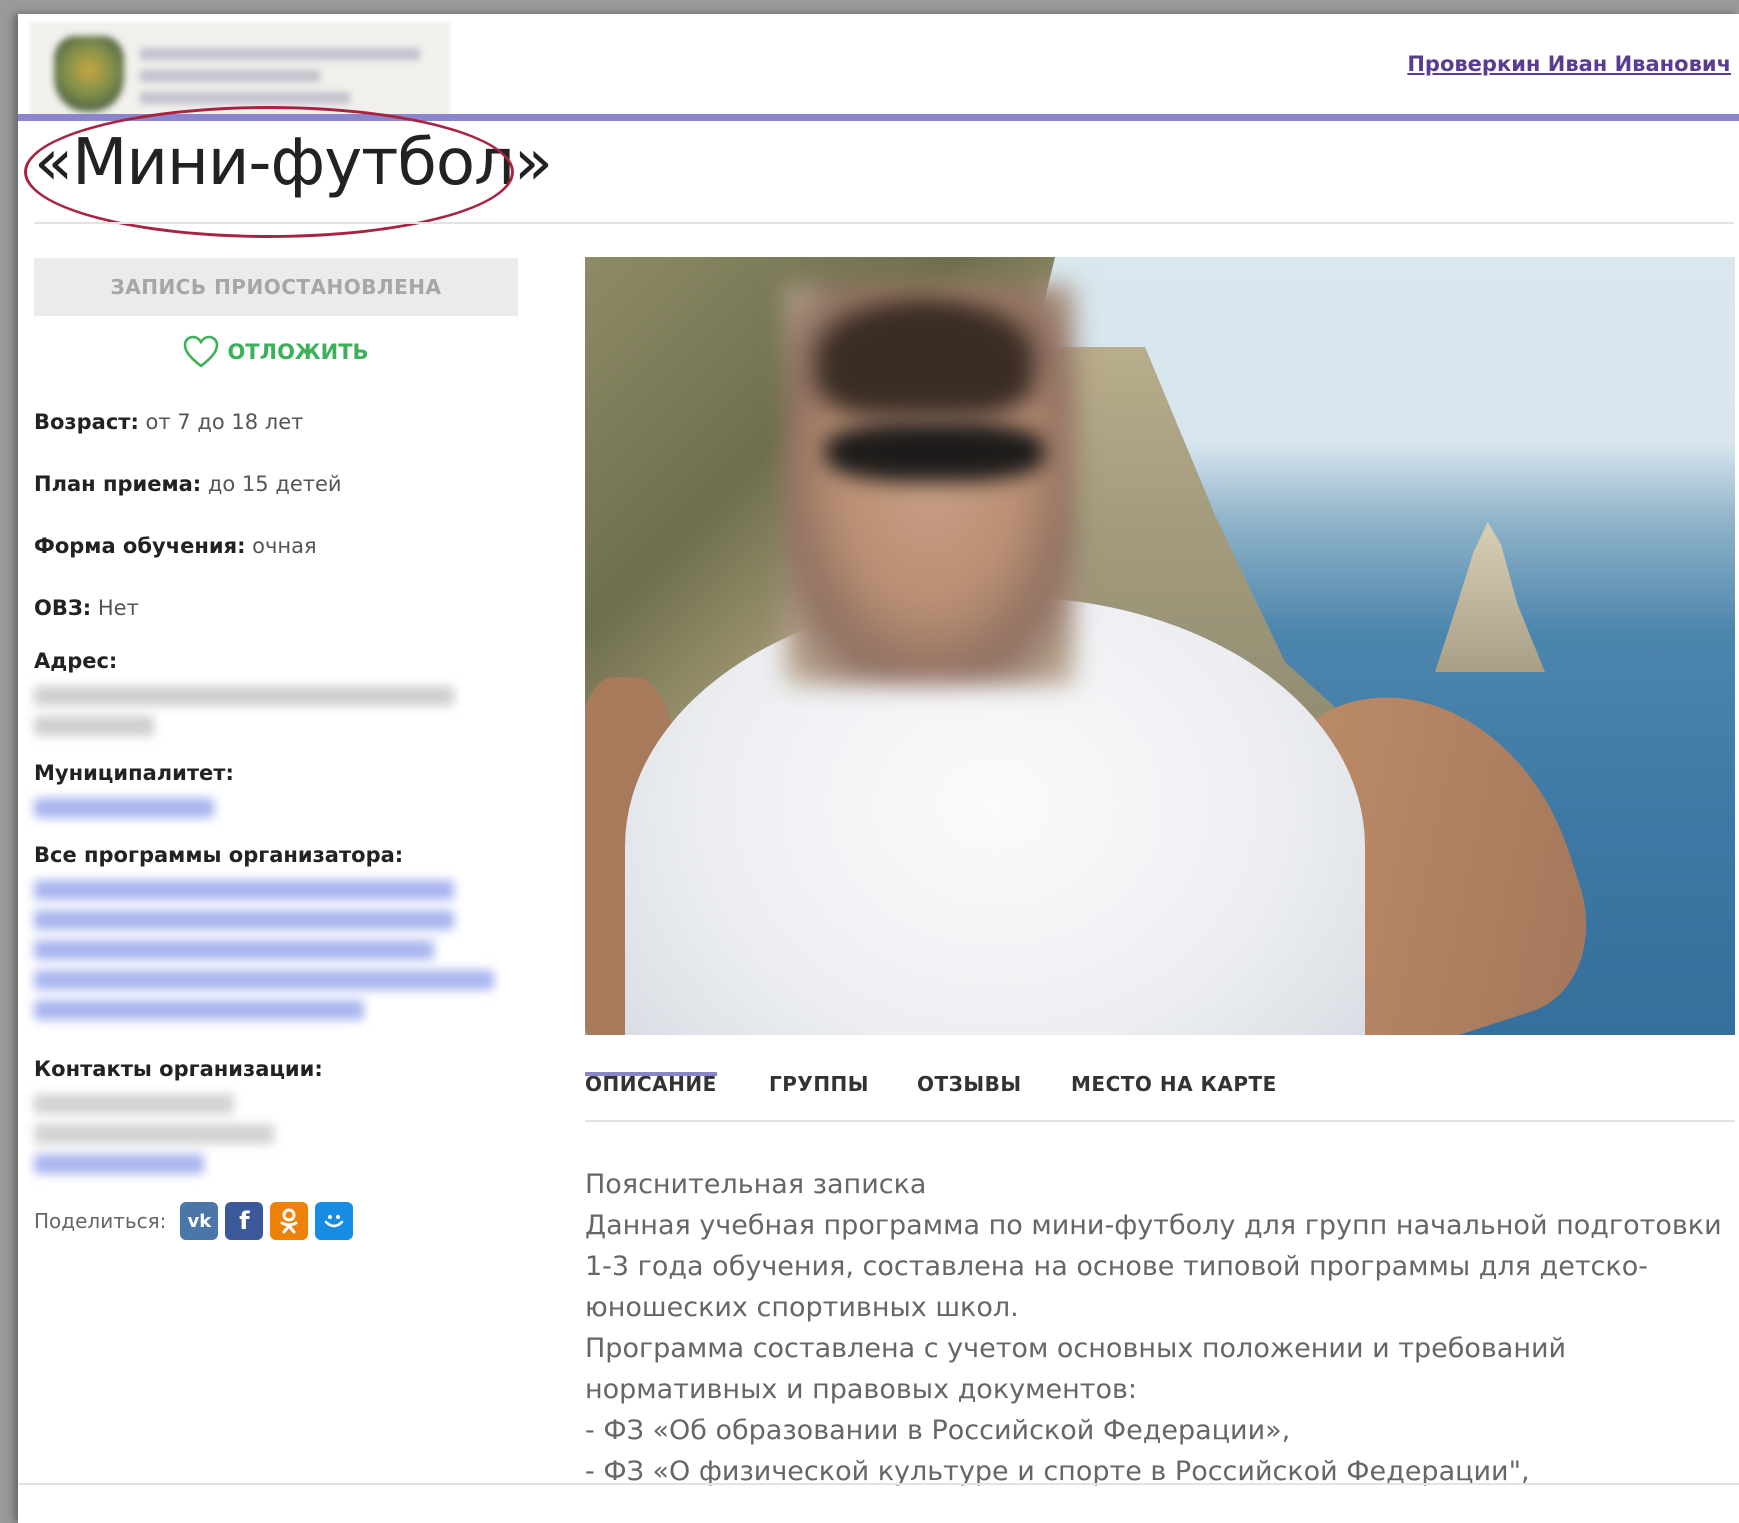 Image resolution: width=1739 pixels, height=1523 pixels. I want to click on ovz-key: ОВЗ:, so click(63, 608).